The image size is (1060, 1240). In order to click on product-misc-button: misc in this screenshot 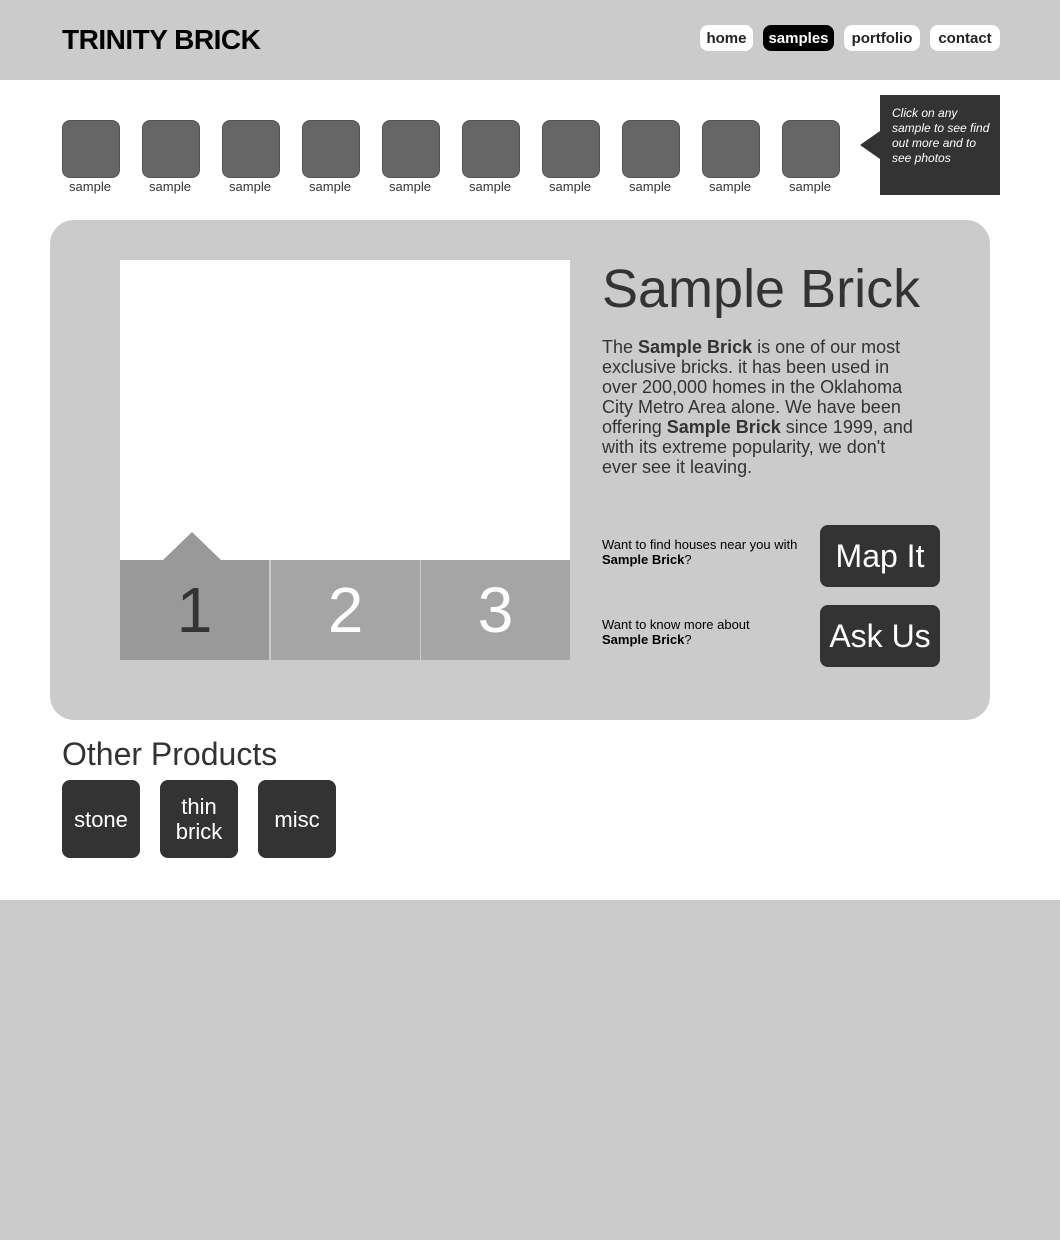, I will do `click(297, 819)`.